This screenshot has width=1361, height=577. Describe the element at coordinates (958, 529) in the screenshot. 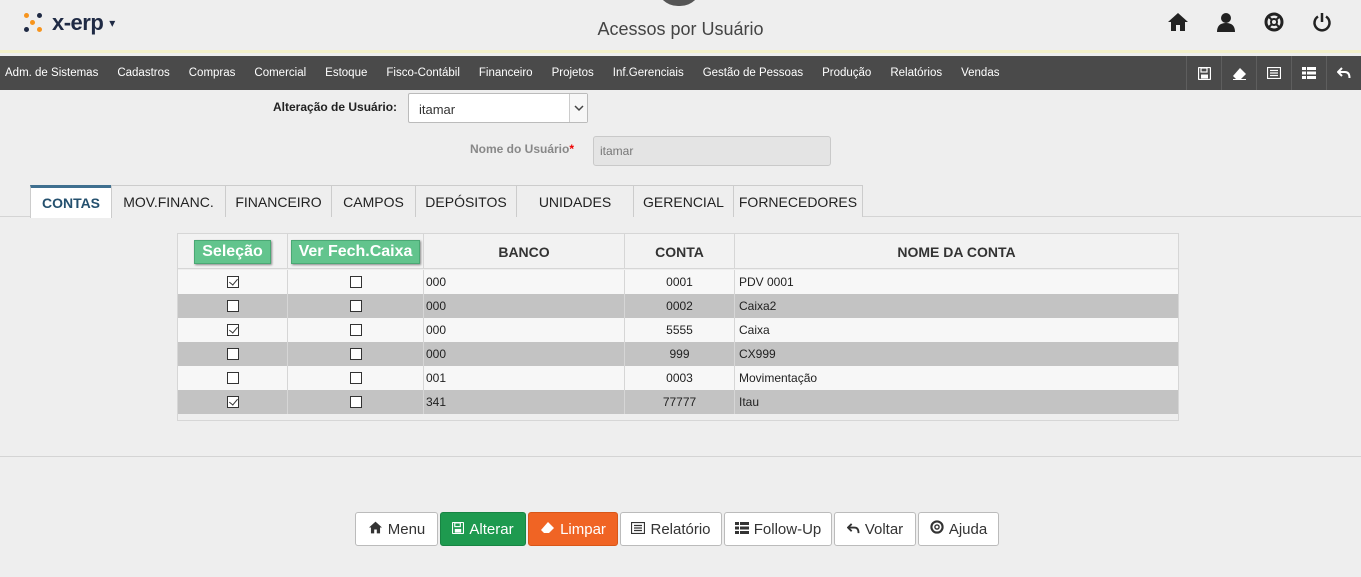

I see `ajuda-button: Ajuda` at that location.